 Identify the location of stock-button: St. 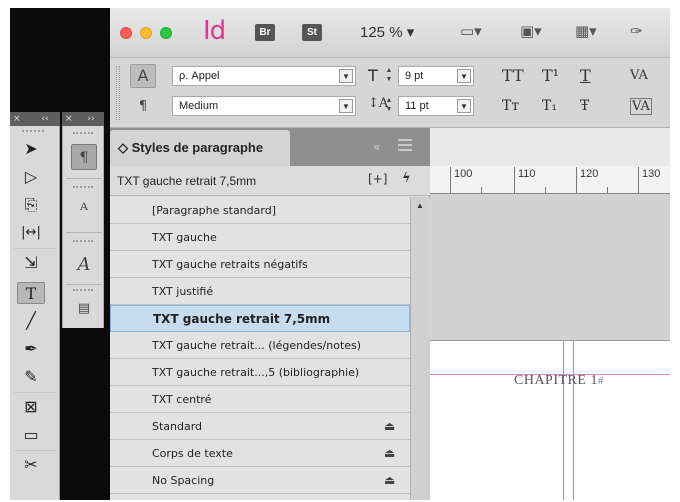
(312, 32).